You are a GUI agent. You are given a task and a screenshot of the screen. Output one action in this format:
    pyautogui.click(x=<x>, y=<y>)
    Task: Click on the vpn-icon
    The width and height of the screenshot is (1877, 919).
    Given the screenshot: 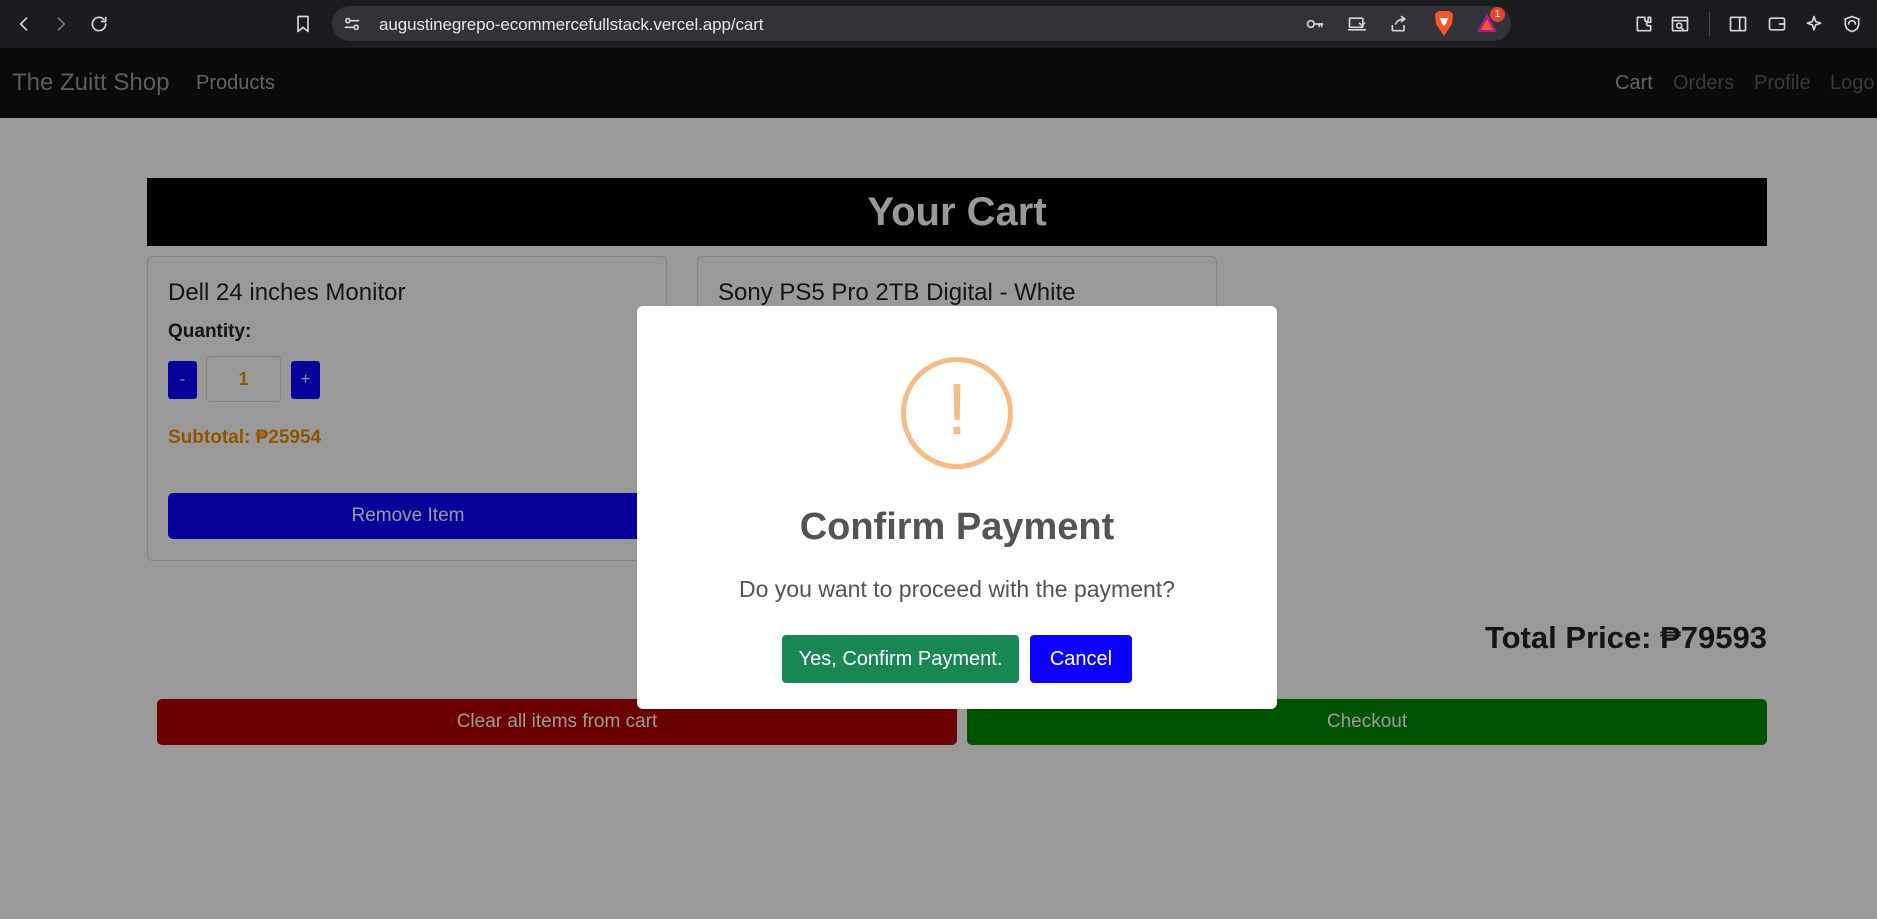 What is the action you would take?
    pyautogui.click(x=1852, y=24)
    